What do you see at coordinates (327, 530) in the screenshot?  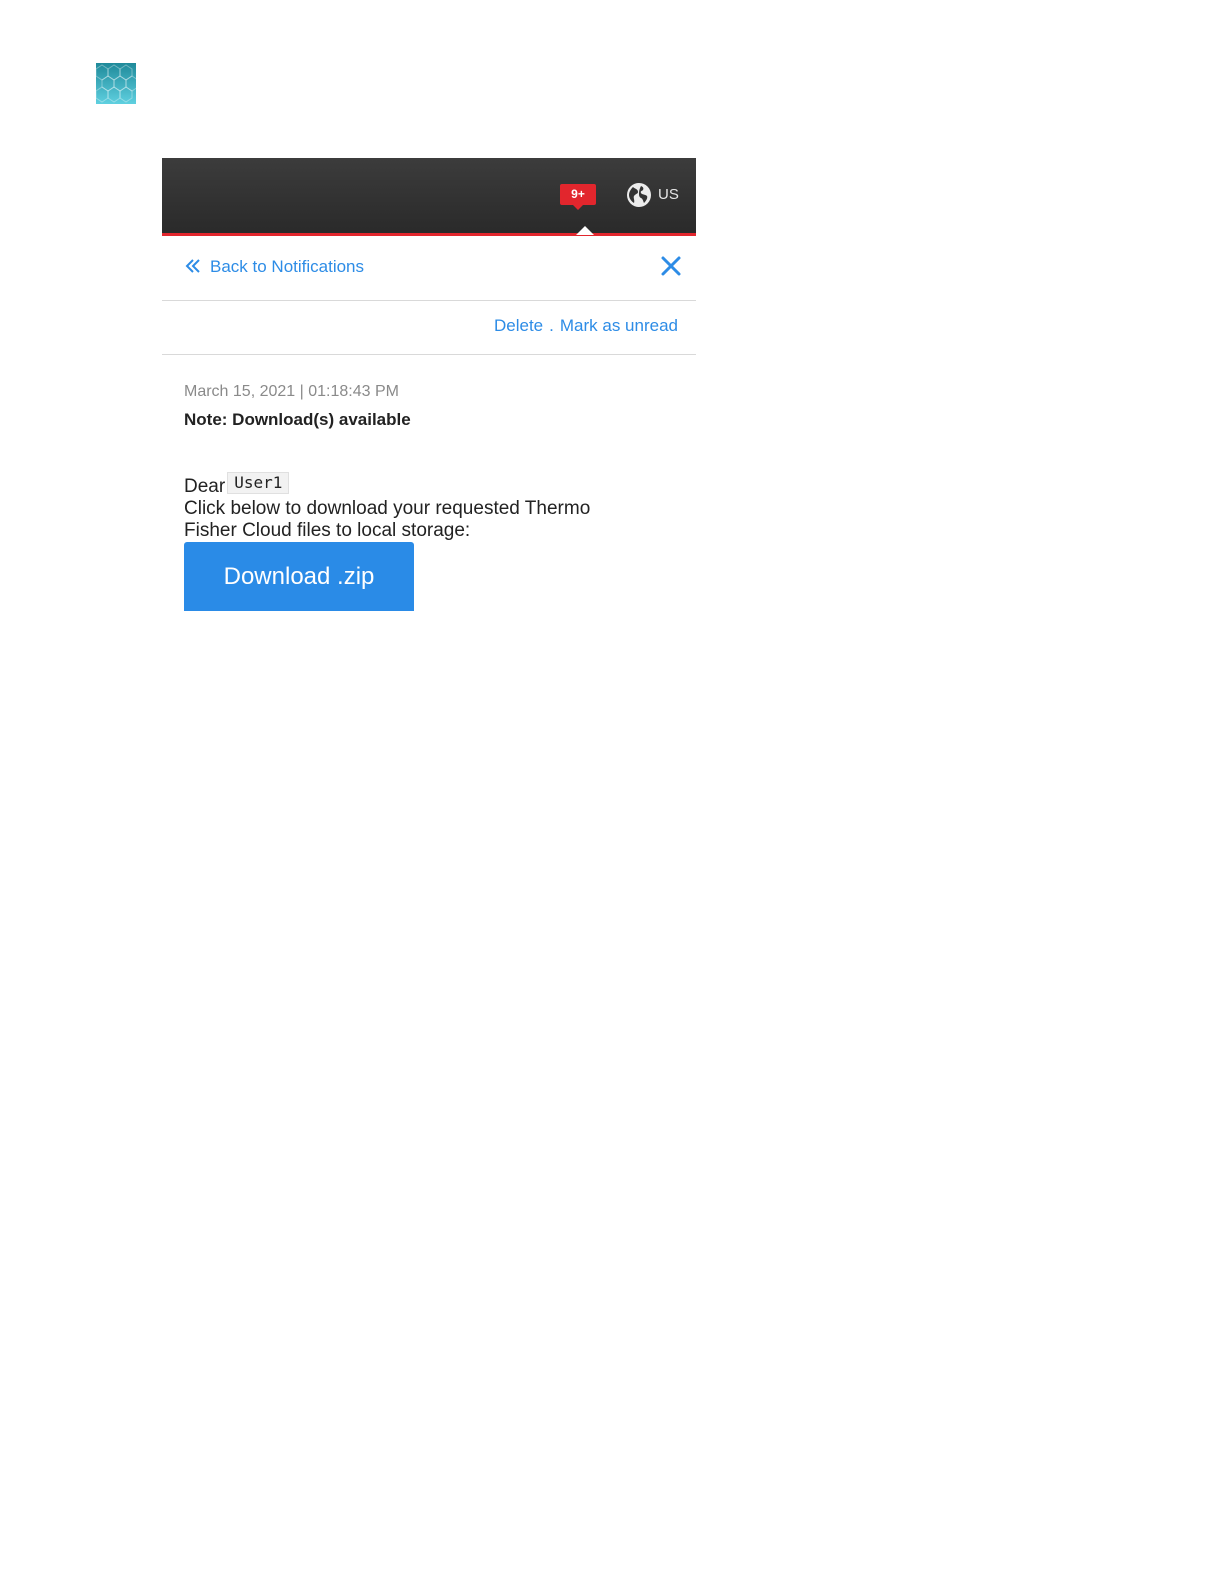 I see `message-line-2: Fisher Cloud files to local storage:` at bounding box center [327, 530].